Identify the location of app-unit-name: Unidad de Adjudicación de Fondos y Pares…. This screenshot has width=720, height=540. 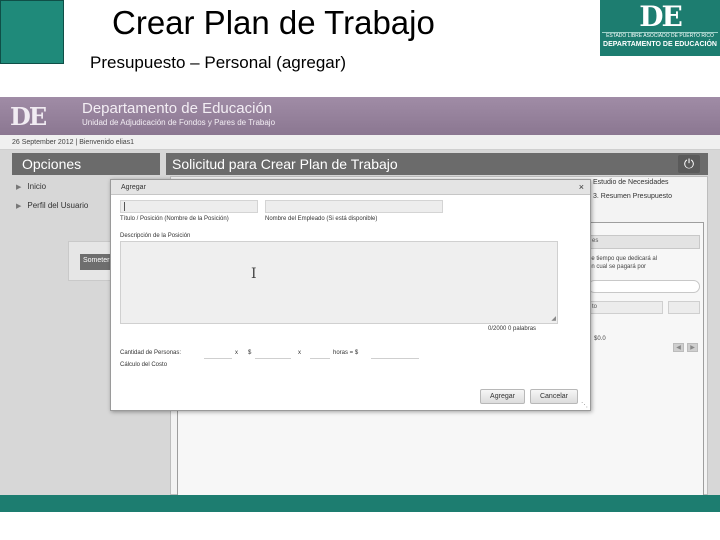
(179, 122).